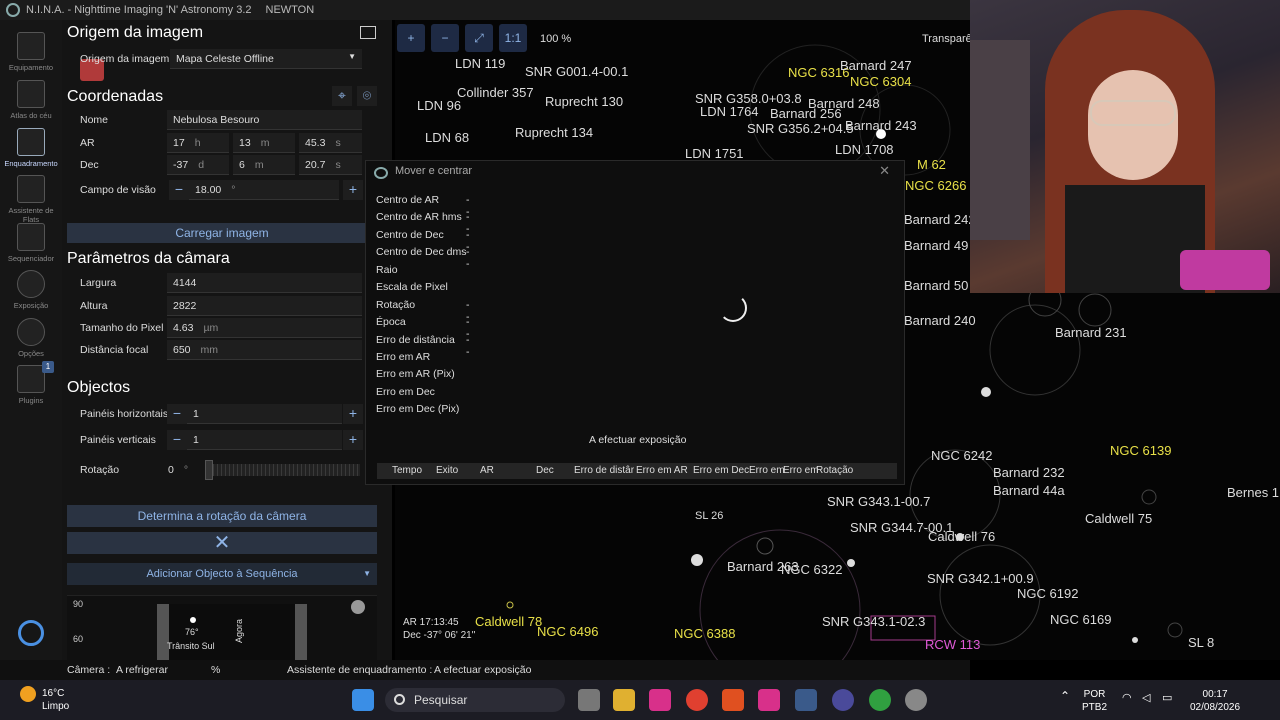 Image resolution: width=1280 pixels, height=720 pixels. Describe the element at coordinates (264, 414) in the screenshot. I see `h-panels-field: 1` at that location.